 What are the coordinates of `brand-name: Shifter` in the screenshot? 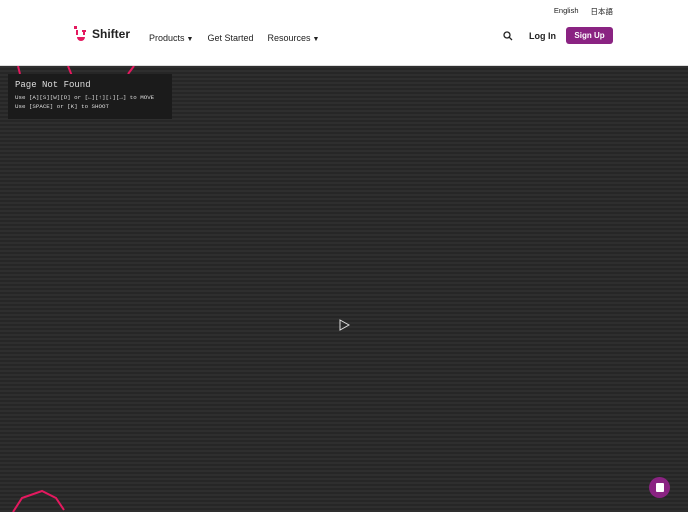 It's located at (111, 34).